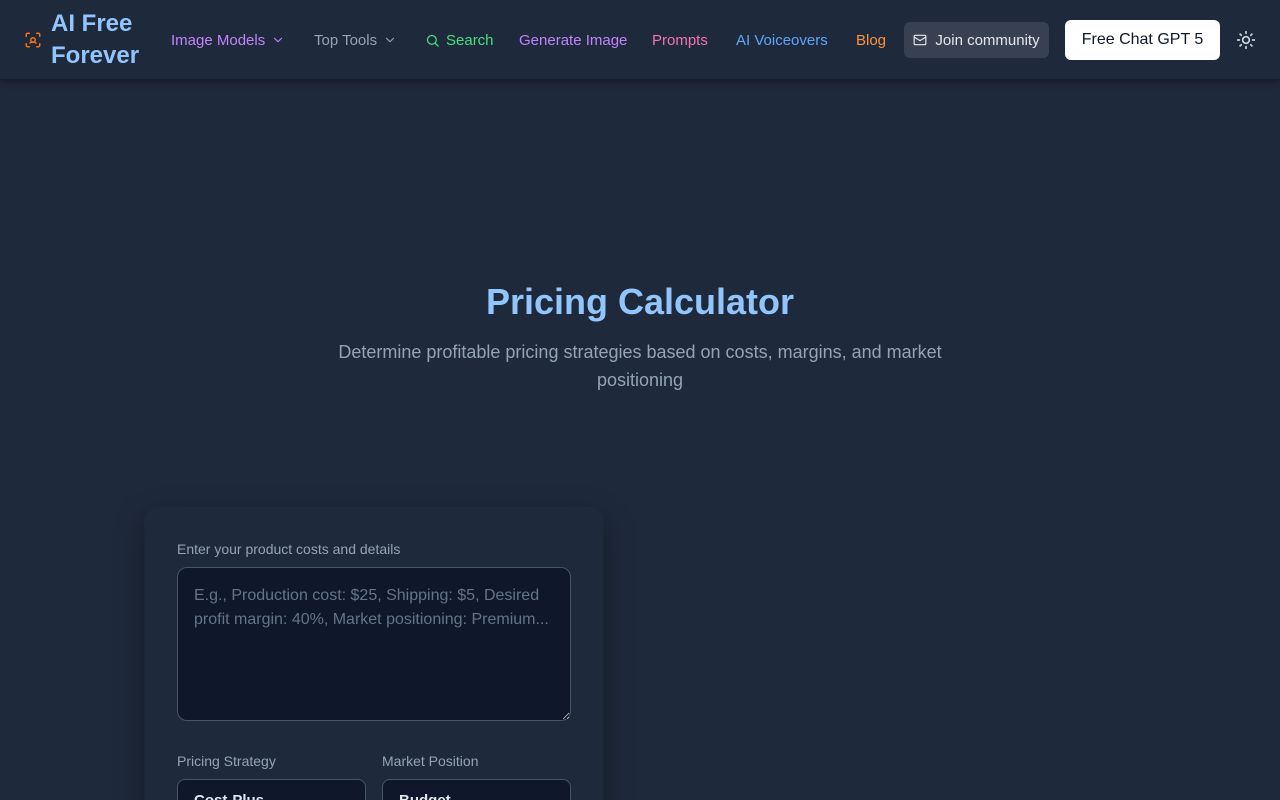 The image size is (1280, 800). I want to click on nav-search-label: Search, so click(470, 40).